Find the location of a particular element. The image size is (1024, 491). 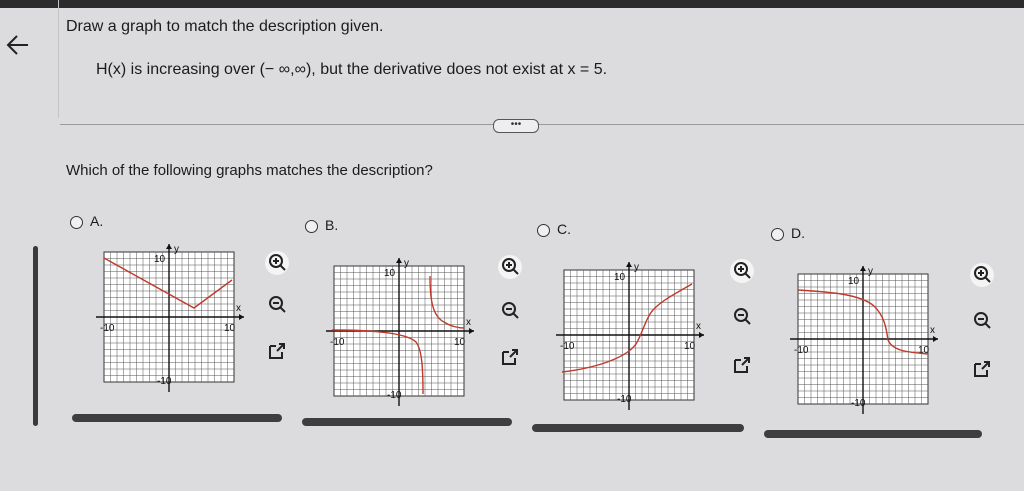

top-bar is located at coordinates (512, 4).